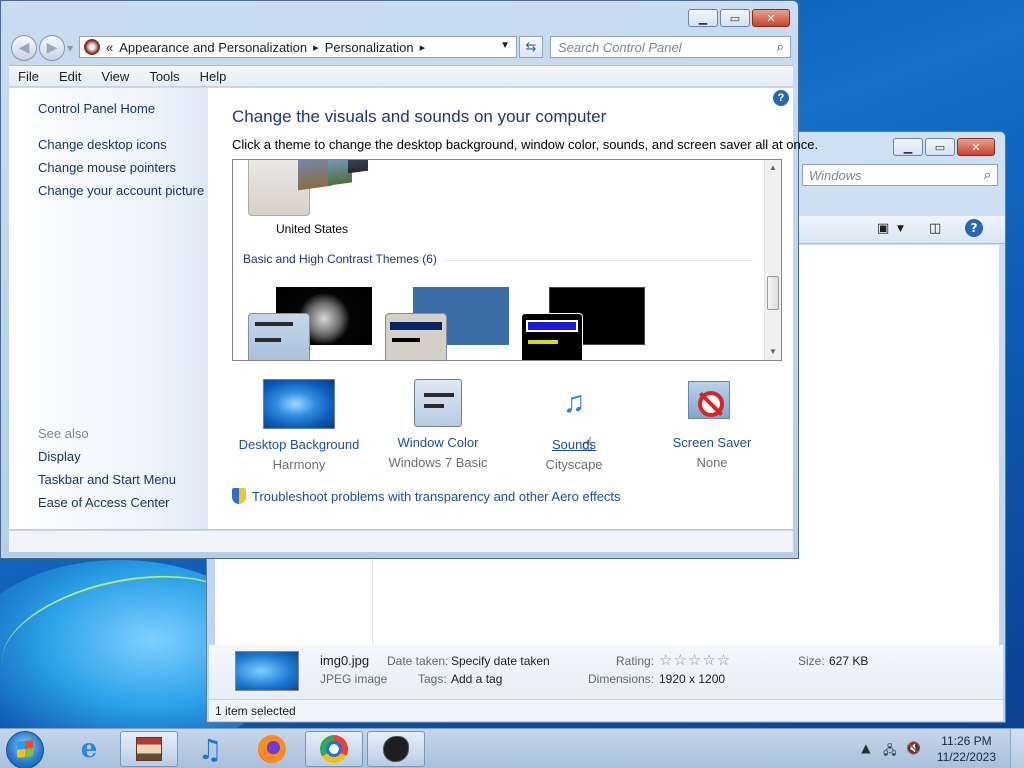 This screenshot has width=1024, height=768. I want to click on internet-explorer-icon: e, so click(89, 749).